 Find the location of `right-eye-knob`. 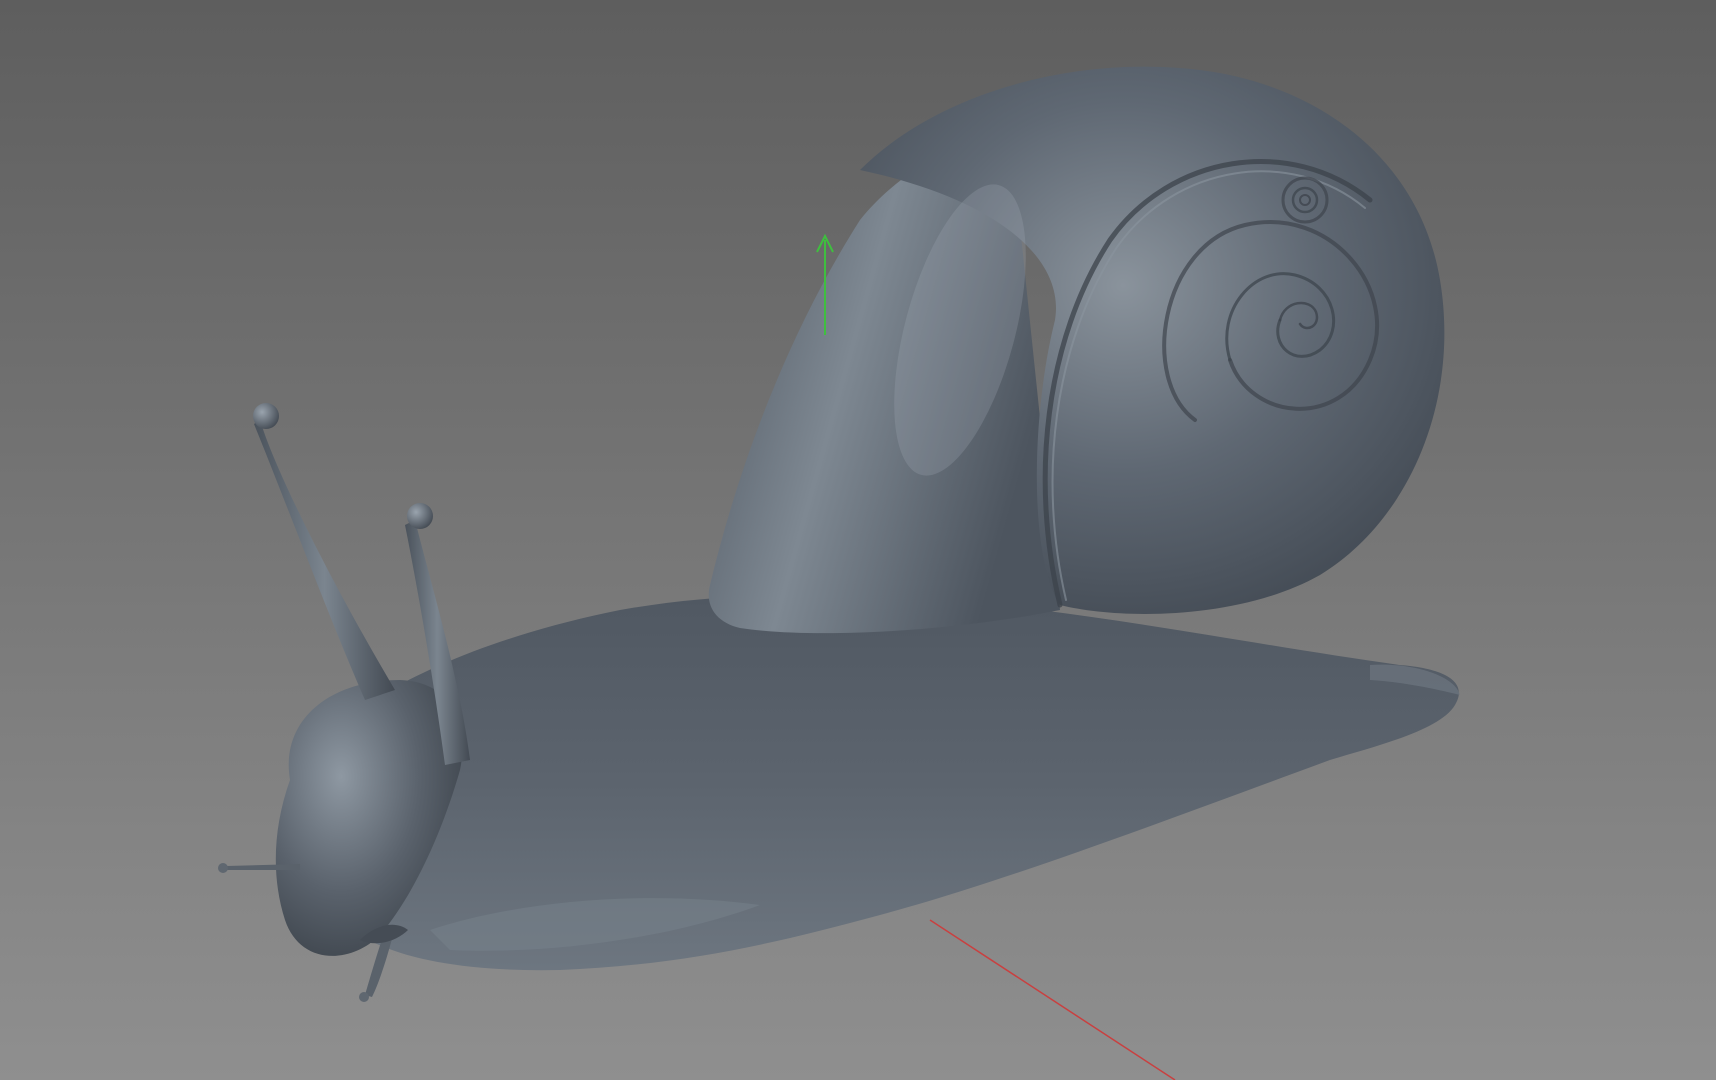

right-eye-knob is located at coordinates (420, 516).